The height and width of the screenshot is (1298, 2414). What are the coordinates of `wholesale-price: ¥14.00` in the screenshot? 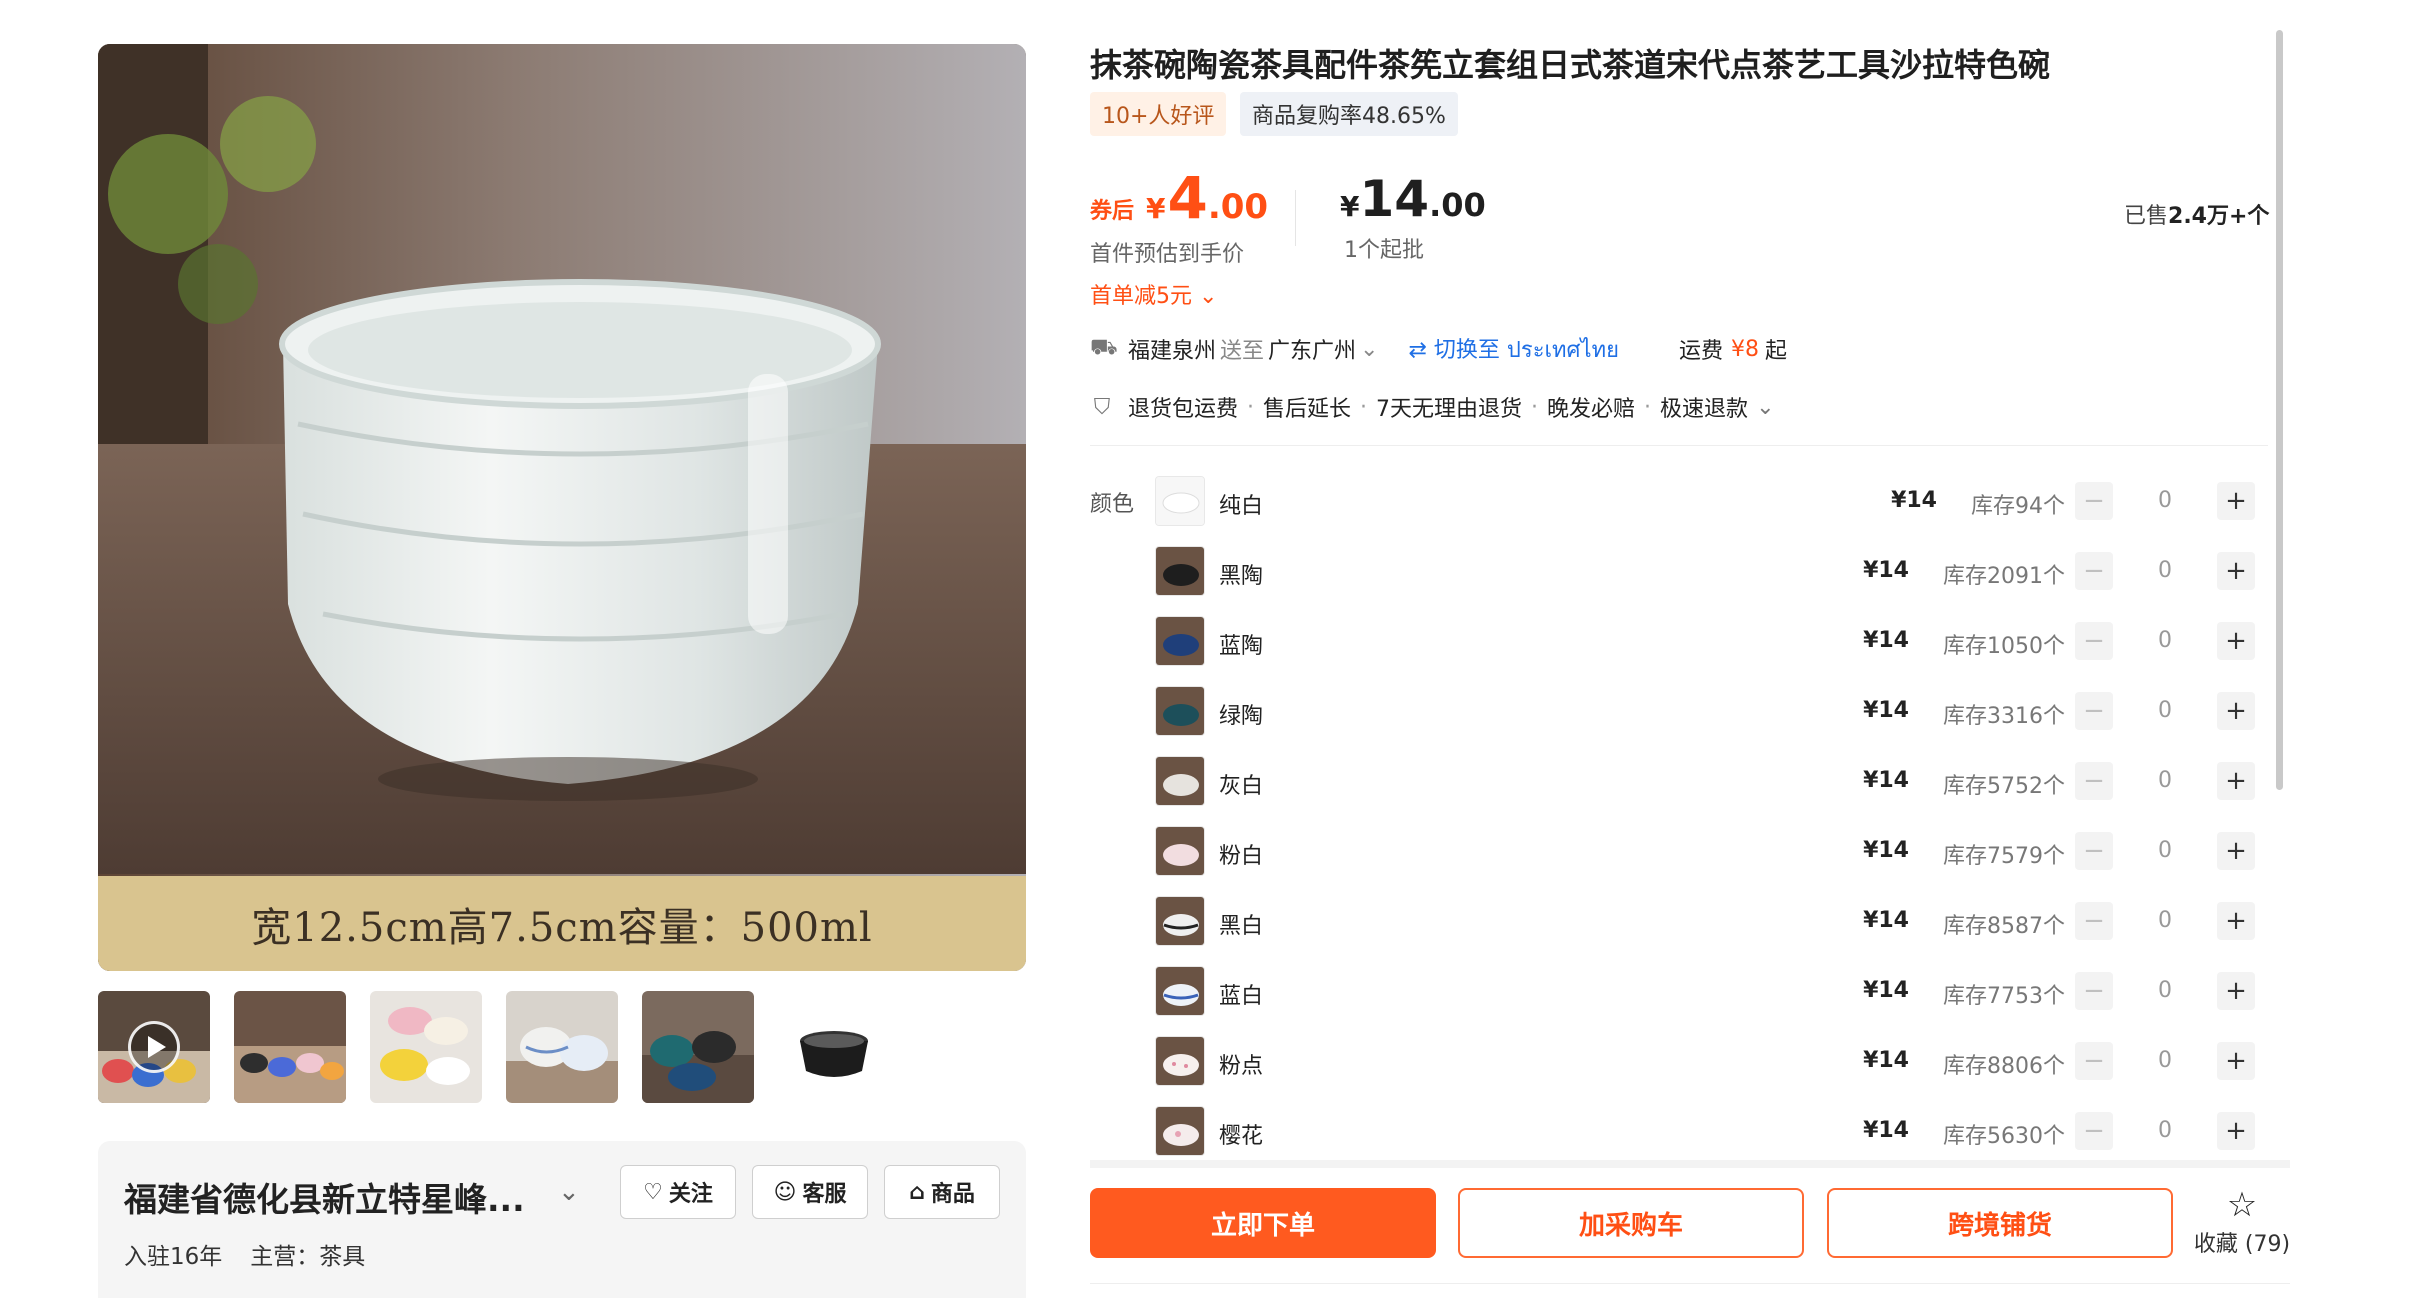 It's located at (1413, 199).